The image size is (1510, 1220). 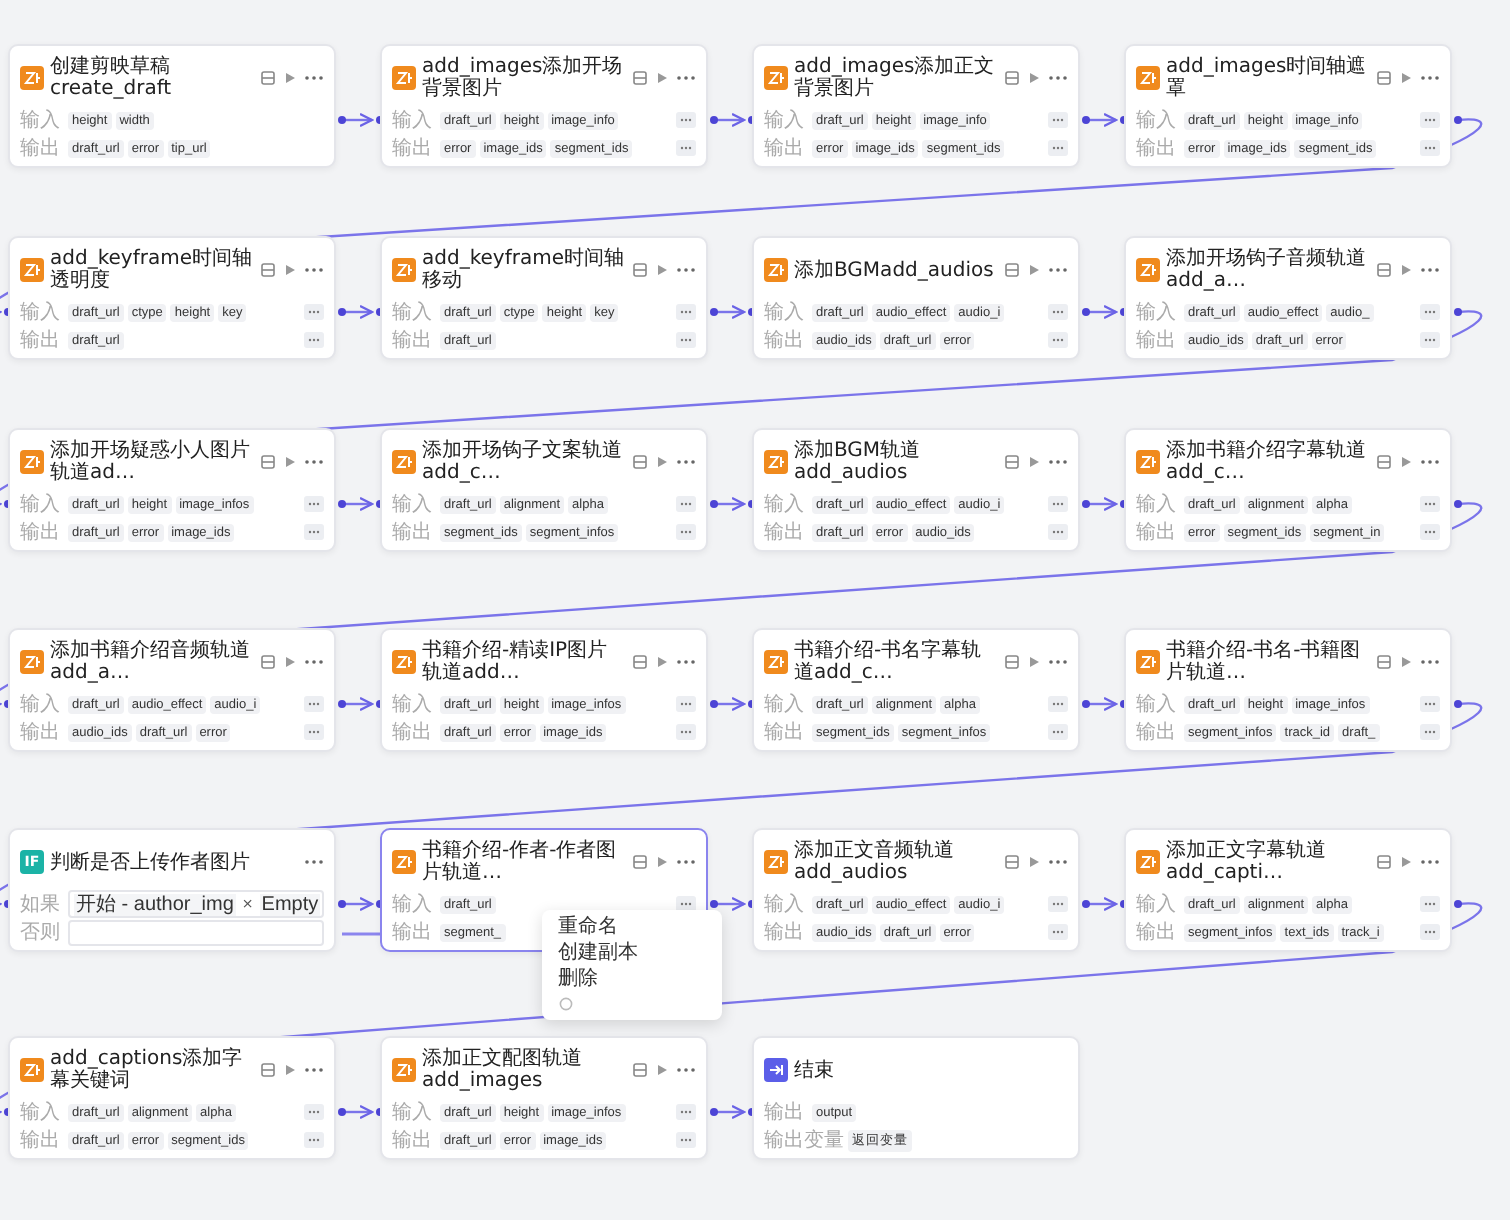 I want to click on node-title: add_images时间轴遮罩, so click(x=1267, y=78).